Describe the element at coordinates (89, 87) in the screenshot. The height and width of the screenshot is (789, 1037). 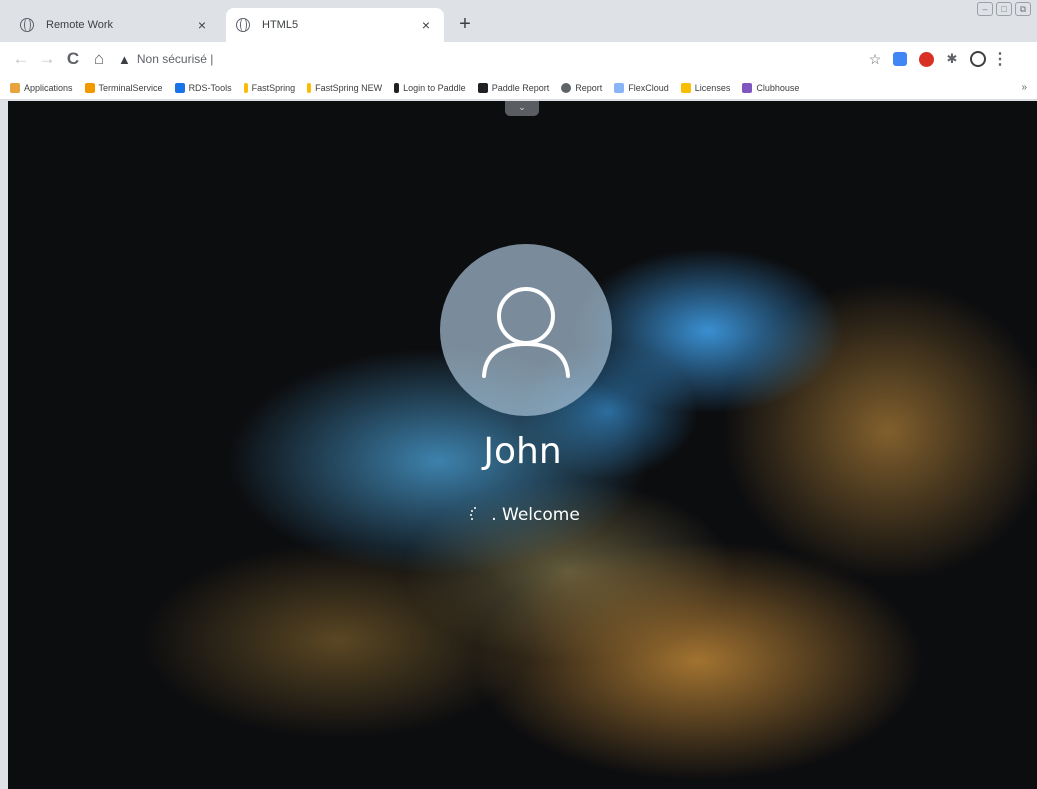
I see `ts-logo-icon` at that location.